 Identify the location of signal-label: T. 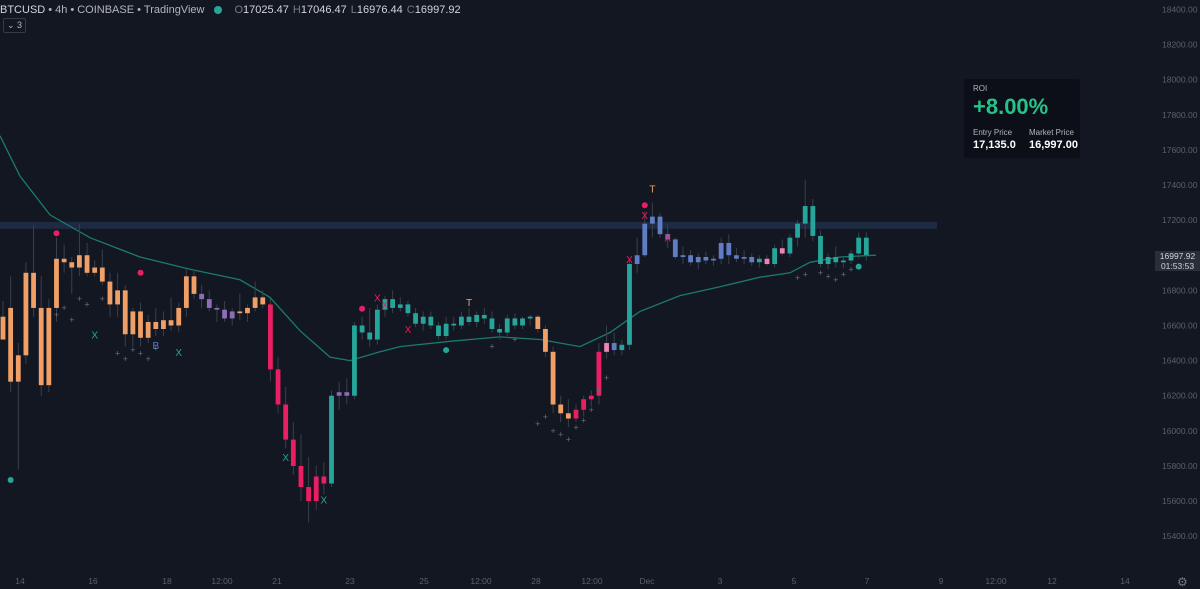
(652, 190).